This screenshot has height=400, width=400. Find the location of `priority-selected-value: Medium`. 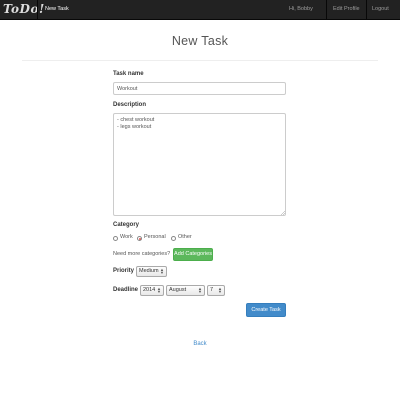

priority-selected-value: Medium is located at coordinates (149, 271).